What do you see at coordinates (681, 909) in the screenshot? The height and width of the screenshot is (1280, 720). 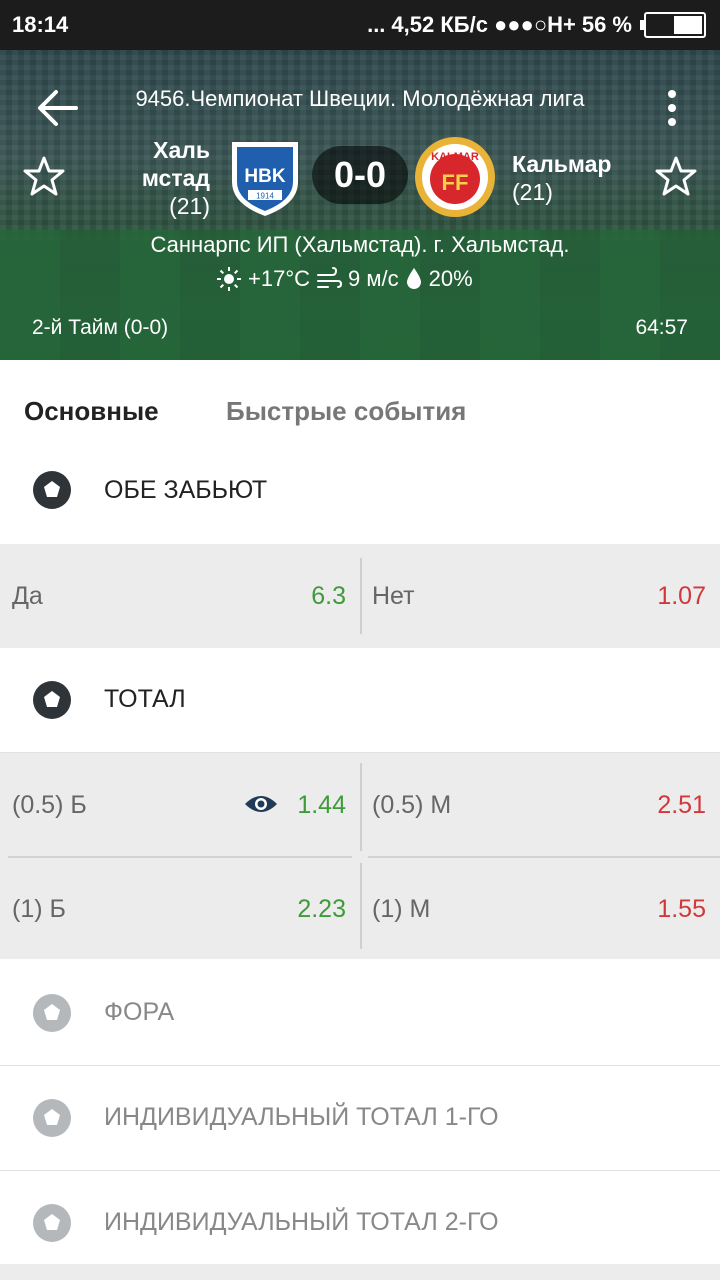 I see `odd-value: 1.55` at bounding box center [681, 909].